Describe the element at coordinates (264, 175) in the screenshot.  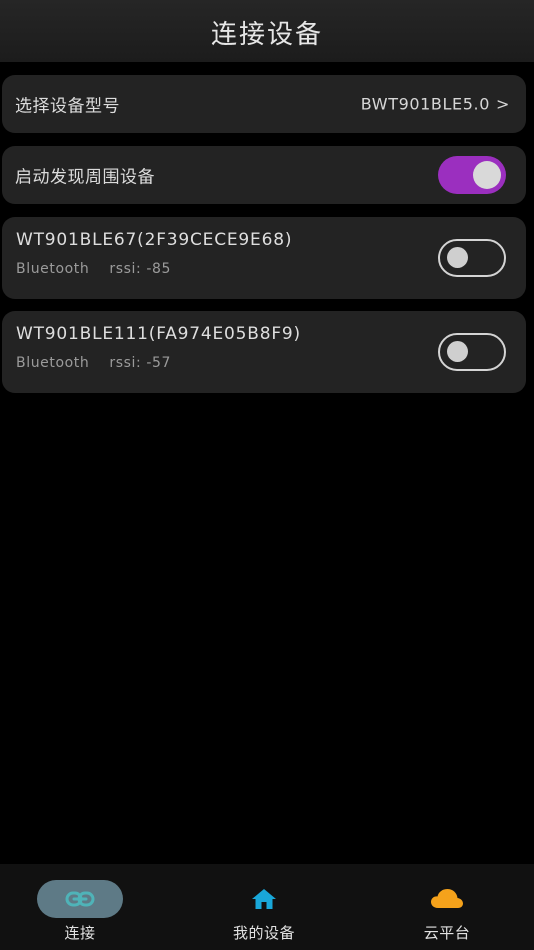
I see `scan-devices-row: 启动发现周围设备` at that location.